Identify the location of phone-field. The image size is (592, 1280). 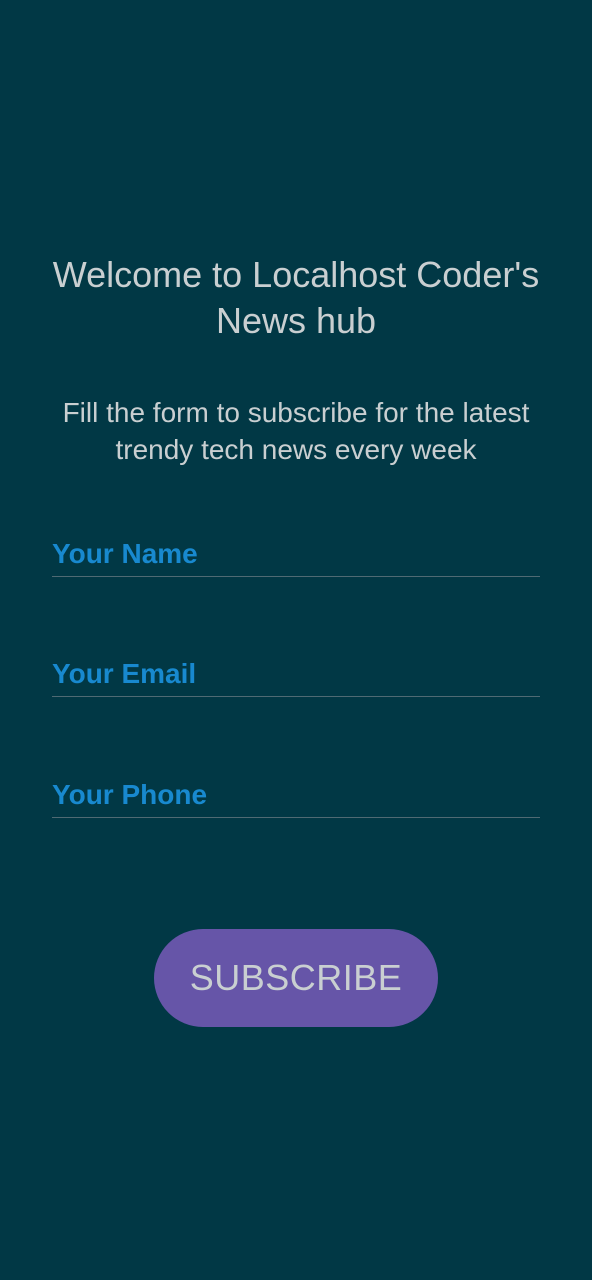
(296, 795).